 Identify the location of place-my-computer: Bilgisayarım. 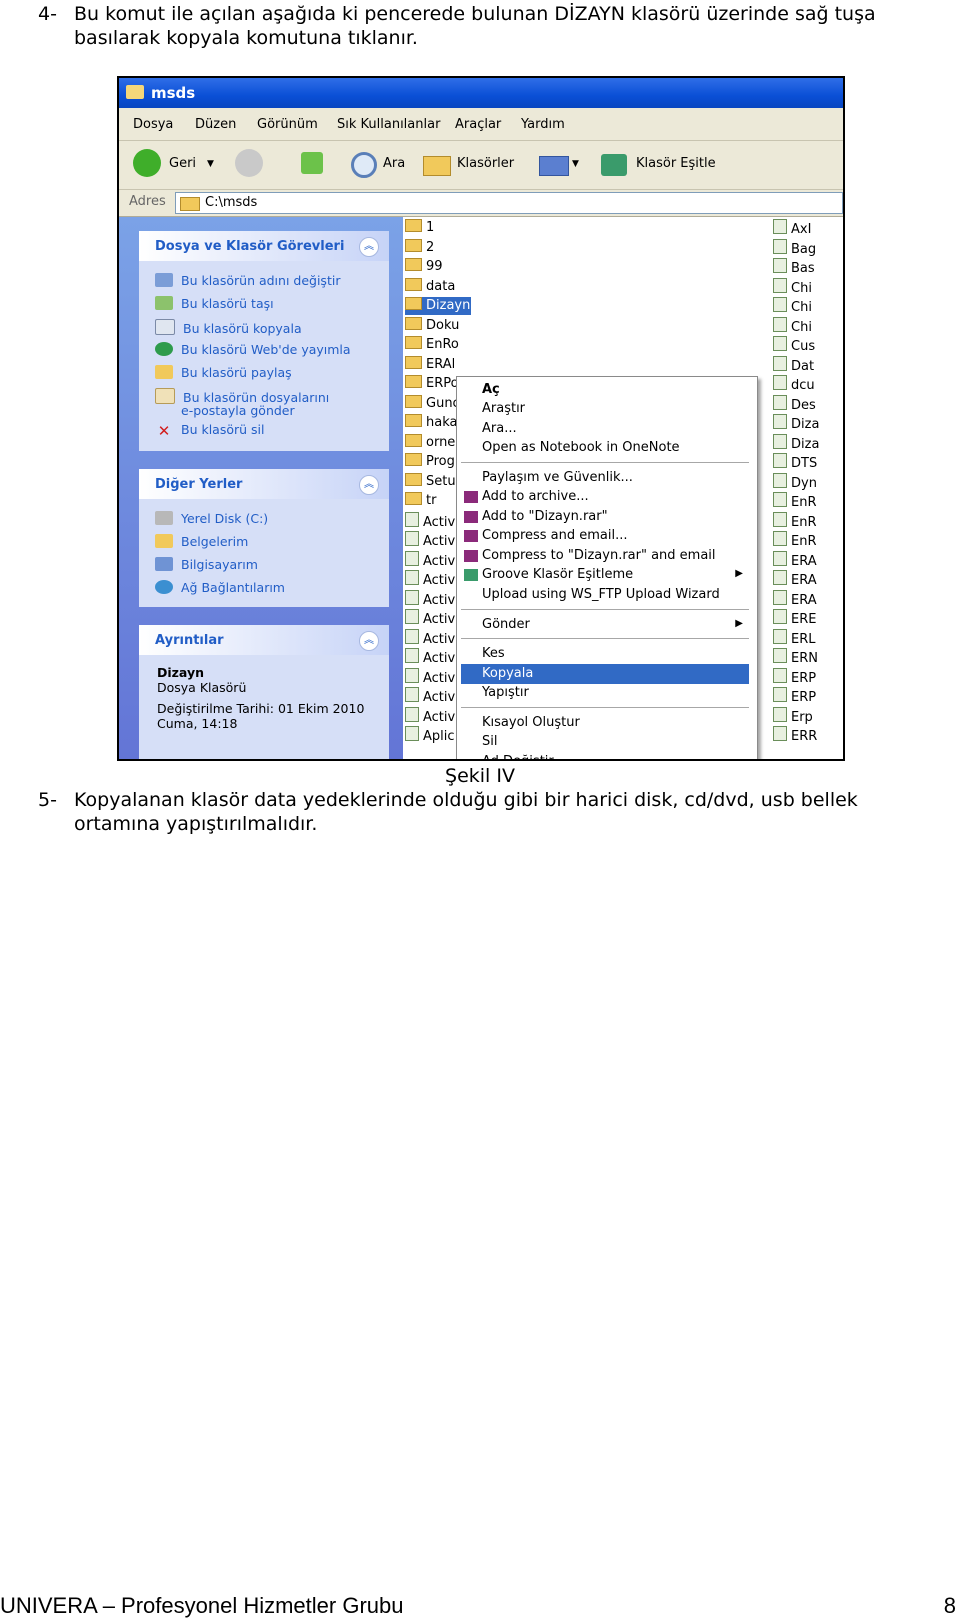
(206, 564).